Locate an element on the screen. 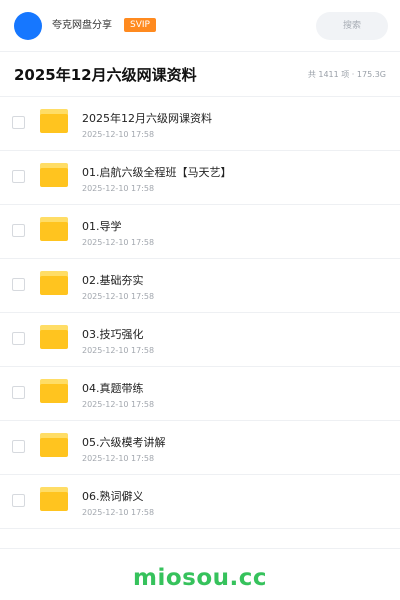 The width and height of the screenshot is (400, 600). file-row: 06.熟词僻义 2025-12-10 17:58 is located at coordinates (200, 502).